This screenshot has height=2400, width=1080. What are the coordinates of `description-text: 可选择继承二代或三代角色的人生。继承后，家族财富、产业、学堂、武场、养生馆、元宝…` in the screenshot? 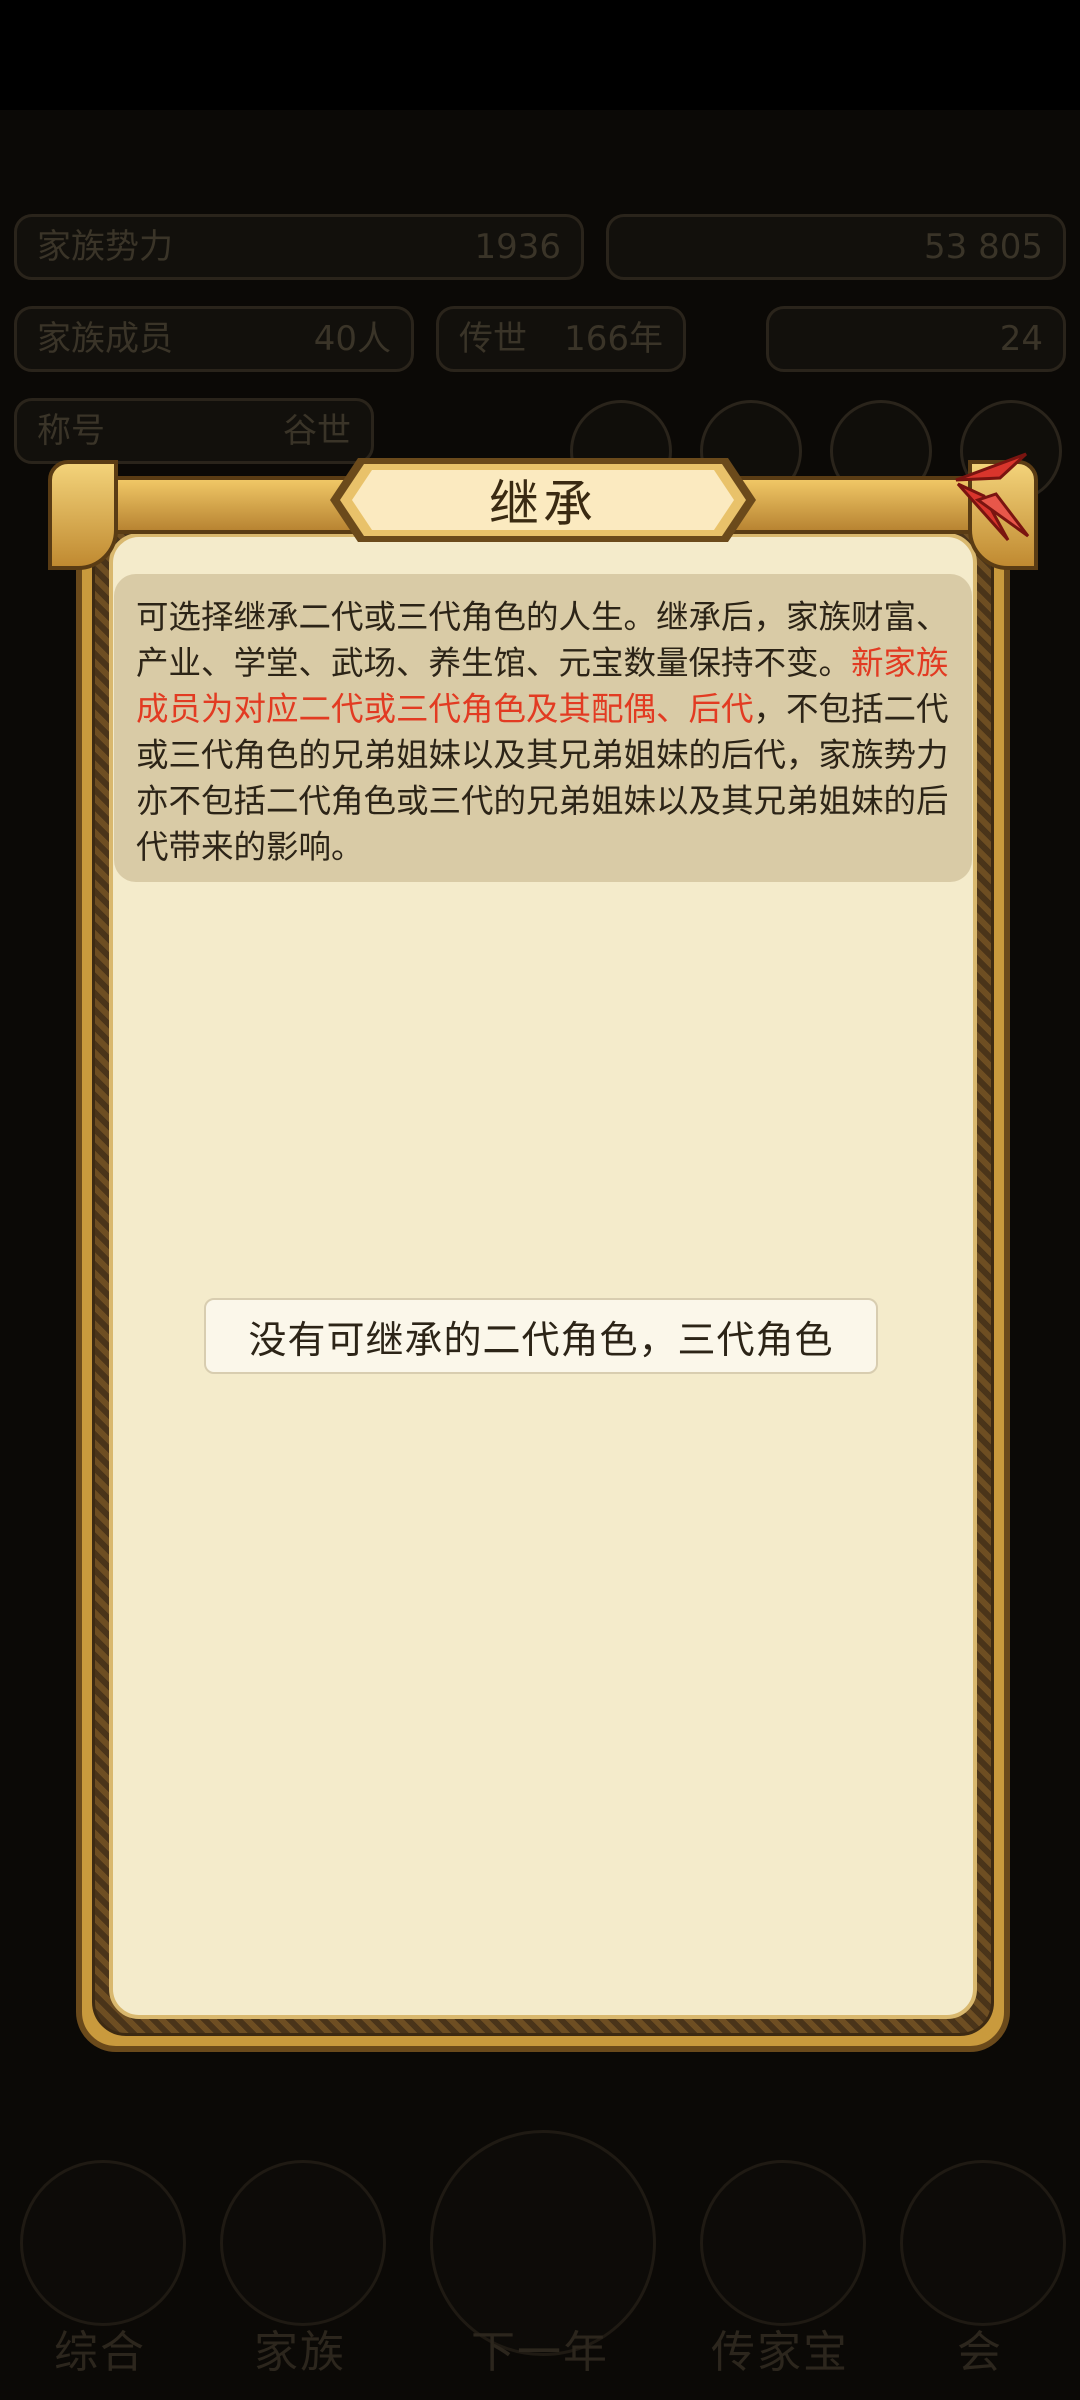 It's located at (542, 640).